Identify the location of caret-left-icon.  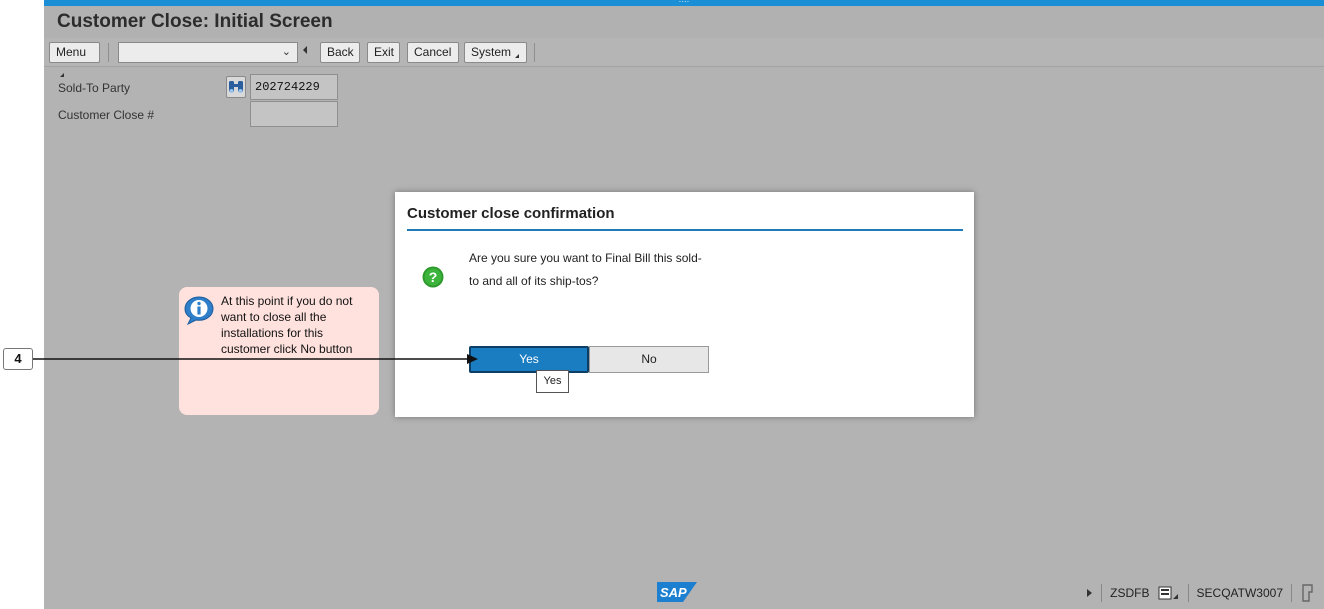
(305, 50).